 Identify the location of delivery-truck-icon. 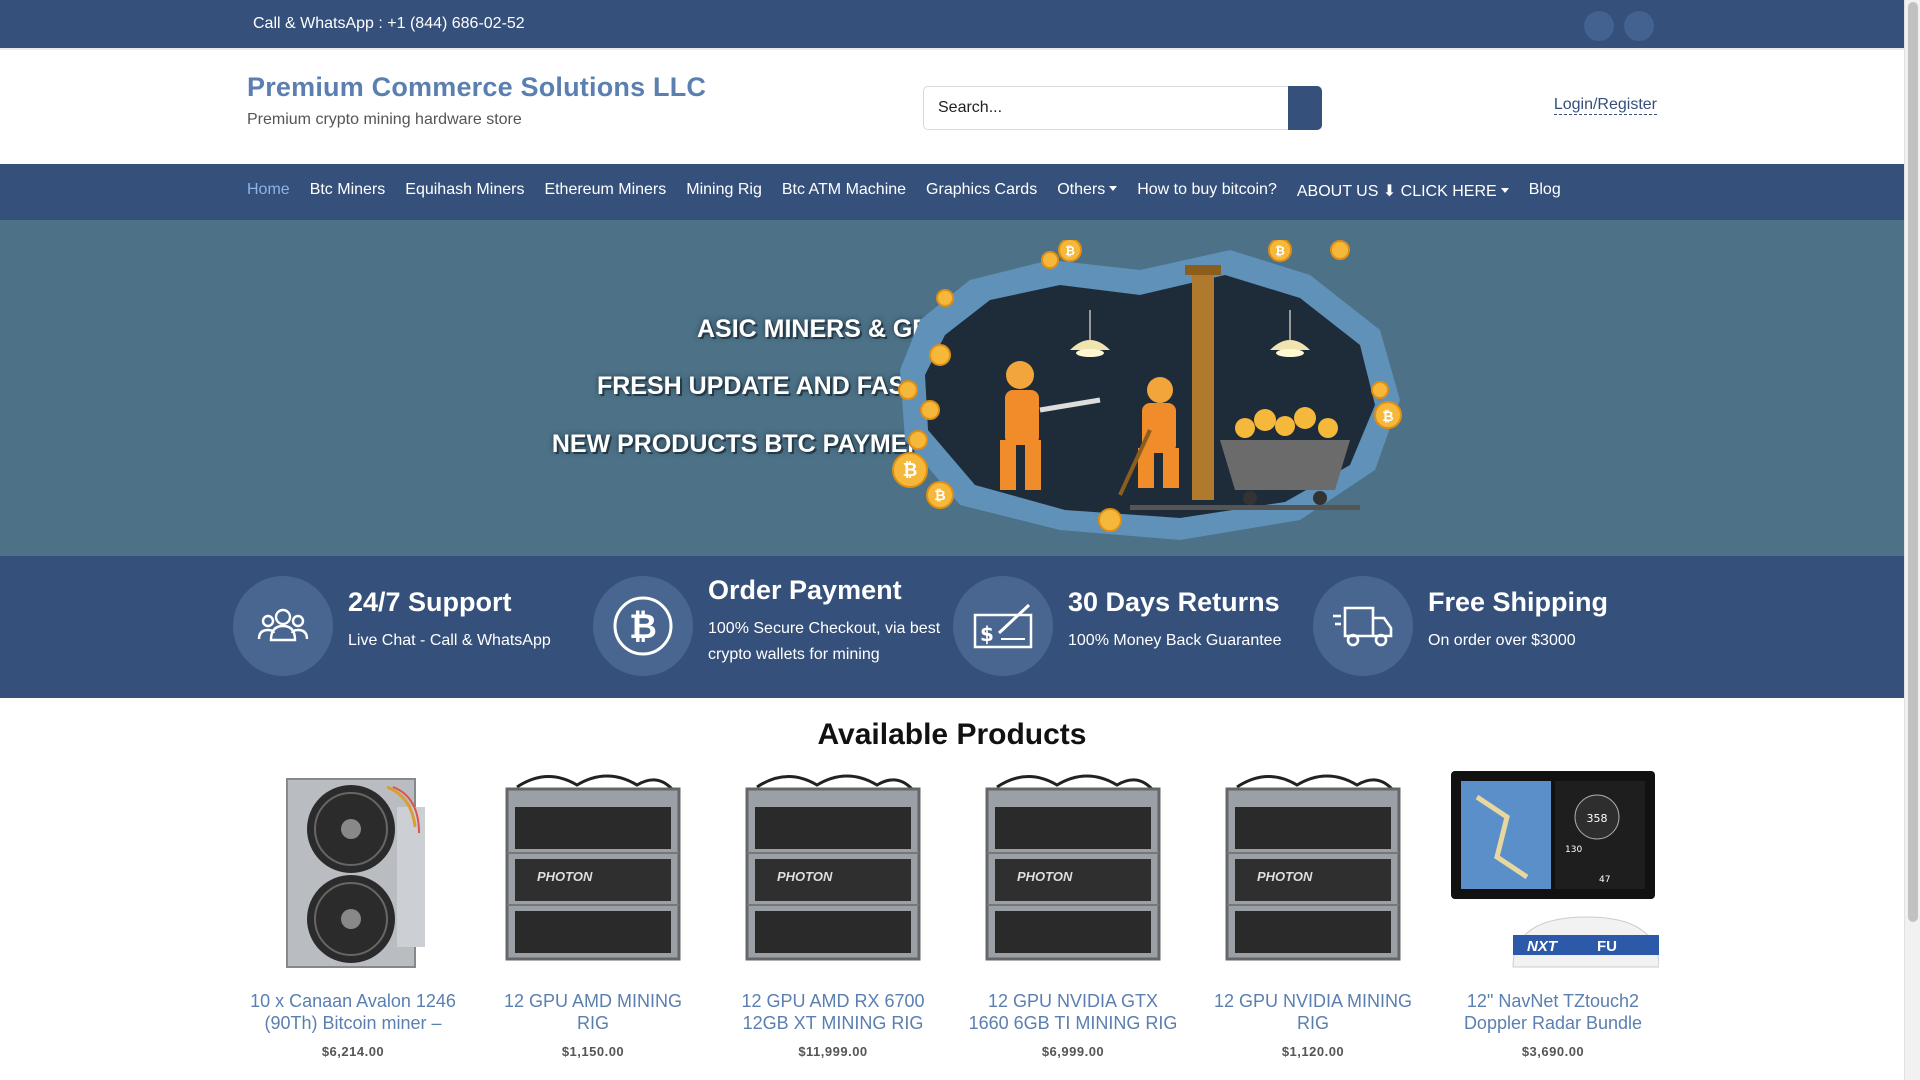
(1363, 626).